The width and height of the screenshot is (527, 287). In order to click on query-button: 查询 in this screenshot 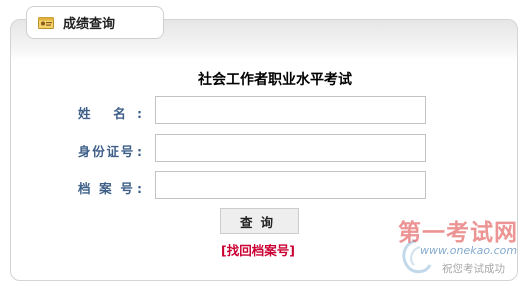, I will do `click(259, 221)`.